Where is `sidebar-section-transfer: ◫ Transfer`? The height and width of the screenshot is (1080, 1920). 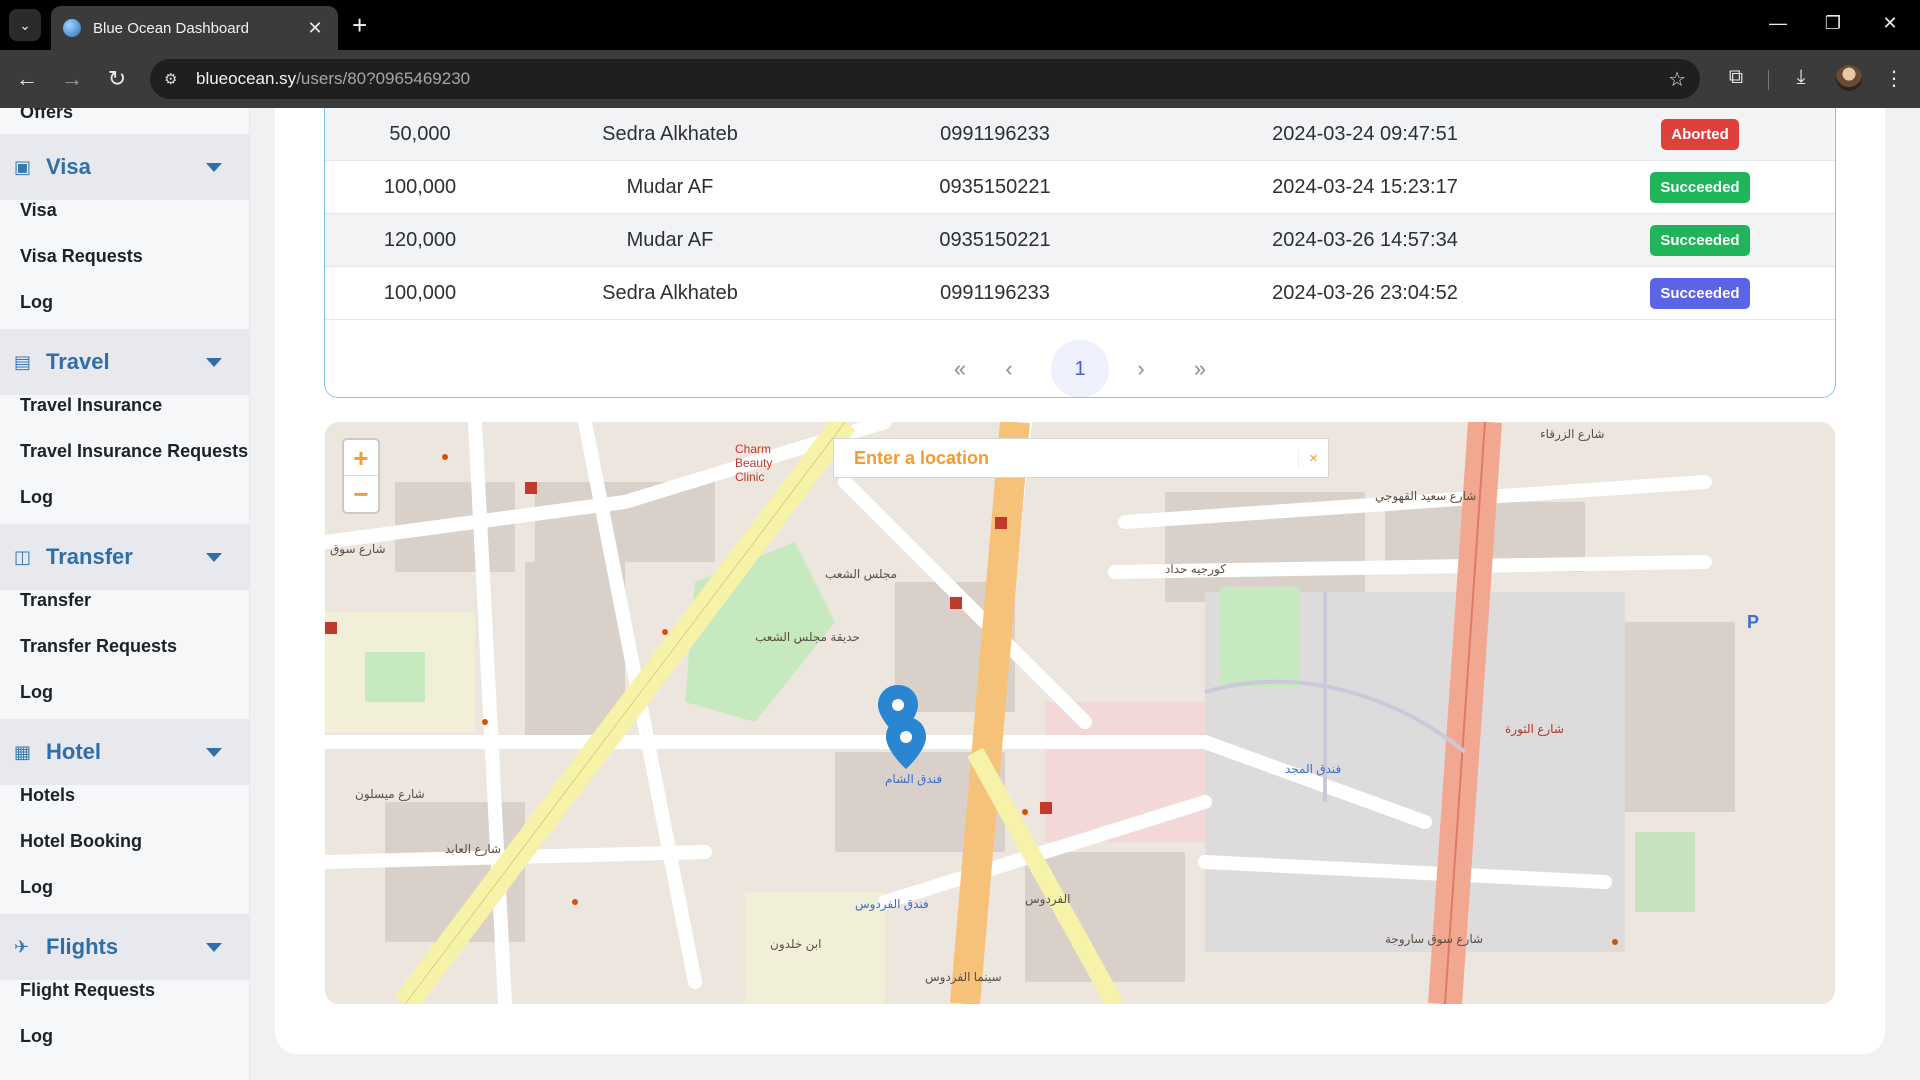
sidebar-section-transfer: ◫ Transfer is located at coordinates (124, 557).